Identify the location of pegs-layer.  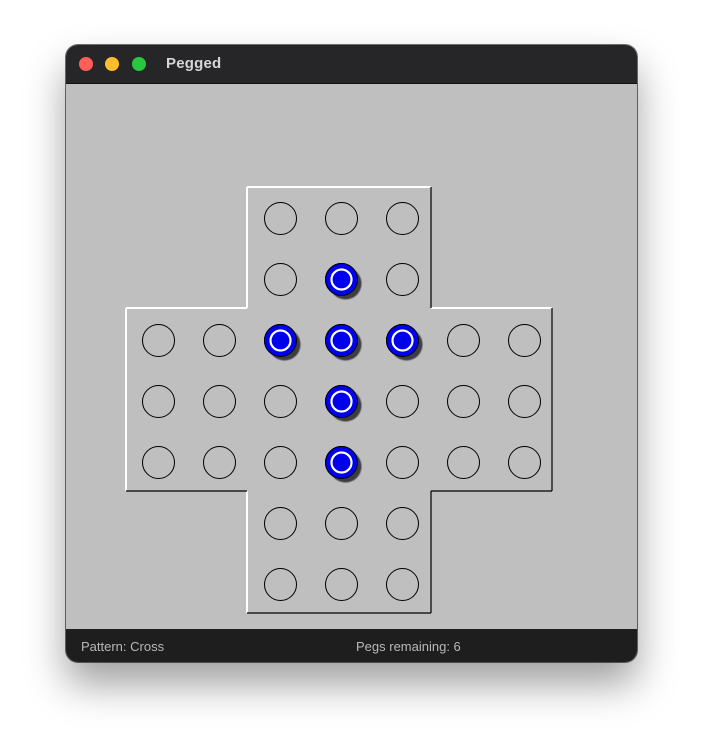
(343, 373).